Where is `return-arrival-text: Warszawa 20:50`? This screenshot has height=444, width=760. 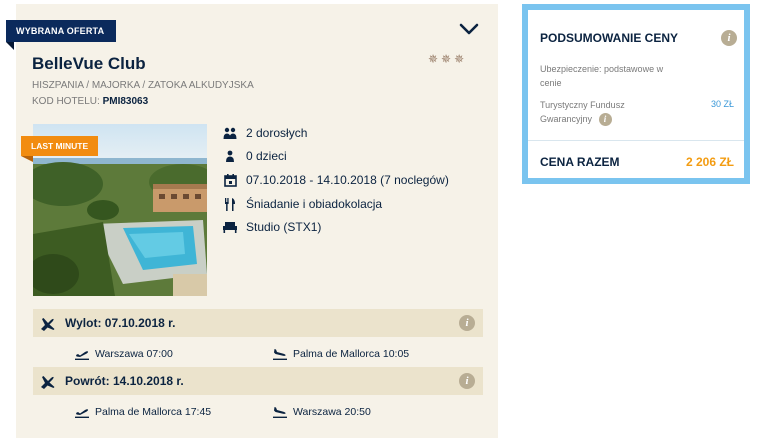 return-arrival-text: Warszawa 20:50 is located at coordinates (332, 412).